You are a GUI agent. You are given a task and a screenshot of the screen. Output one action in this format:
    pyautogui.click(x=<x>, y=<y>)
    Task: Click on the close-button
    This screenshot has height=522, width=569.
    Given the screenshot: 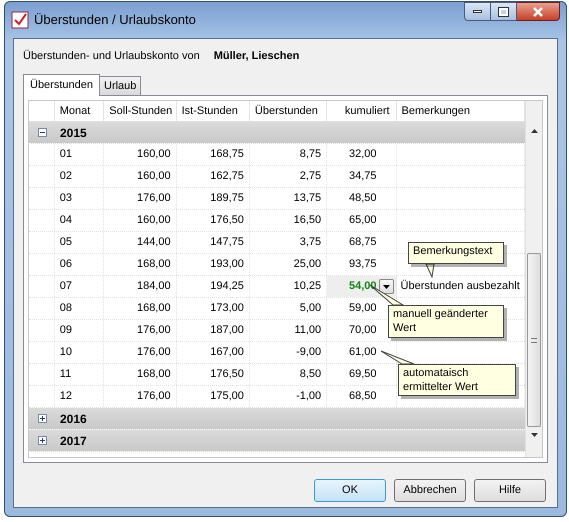 What is the action you would take?
    pyautogui.click(x=538, y=11)
    